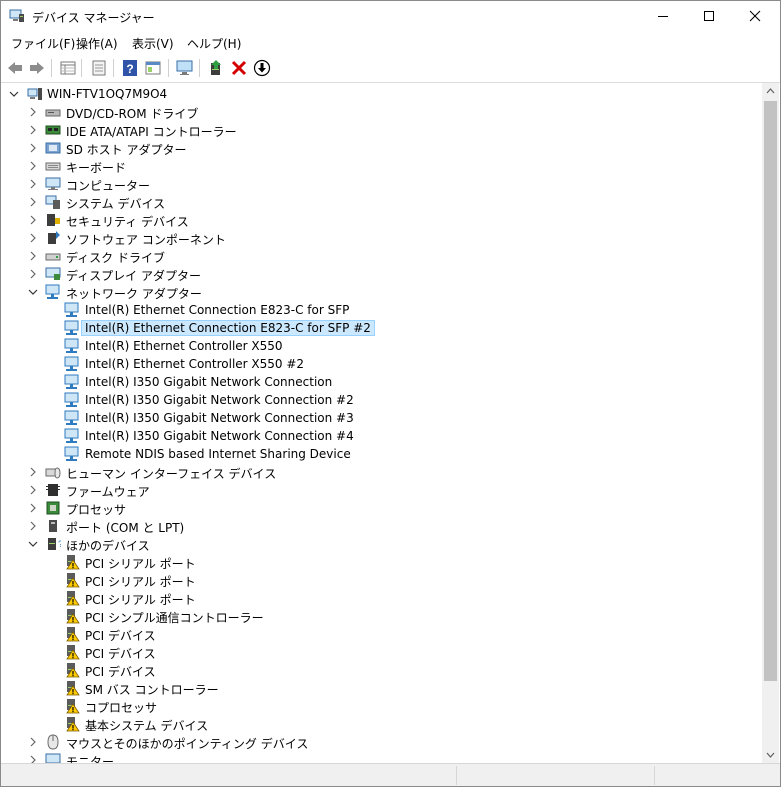  I want to click on back-button, so click(15, 68).